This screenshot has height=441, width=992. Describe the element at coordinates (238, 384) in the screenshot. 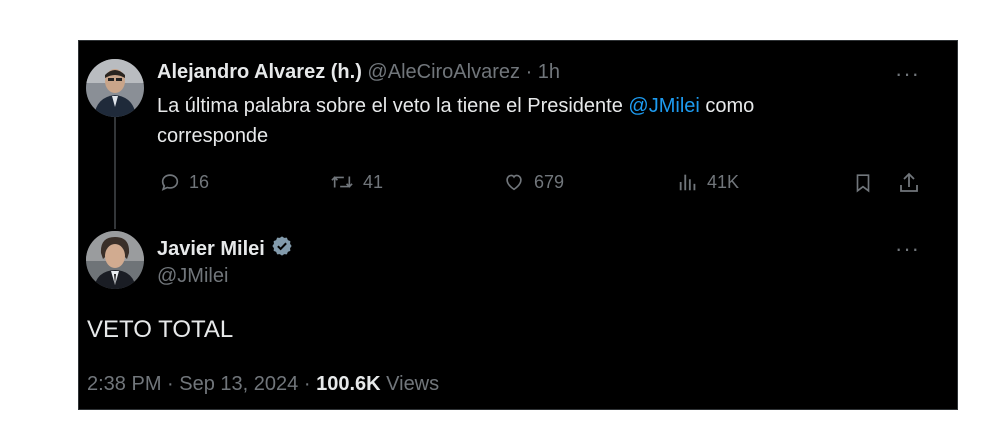

I see `tweet-date: Sep 13, 2024` at that location.